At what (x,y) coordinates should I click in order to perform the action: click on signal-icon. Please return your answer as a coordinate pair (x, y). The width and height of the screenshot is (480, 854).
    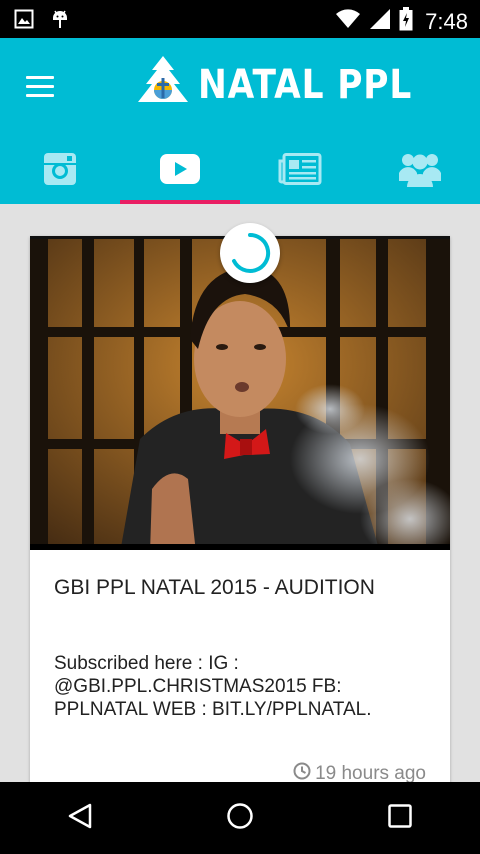
    Looking at the image, I should click on (380, 21).